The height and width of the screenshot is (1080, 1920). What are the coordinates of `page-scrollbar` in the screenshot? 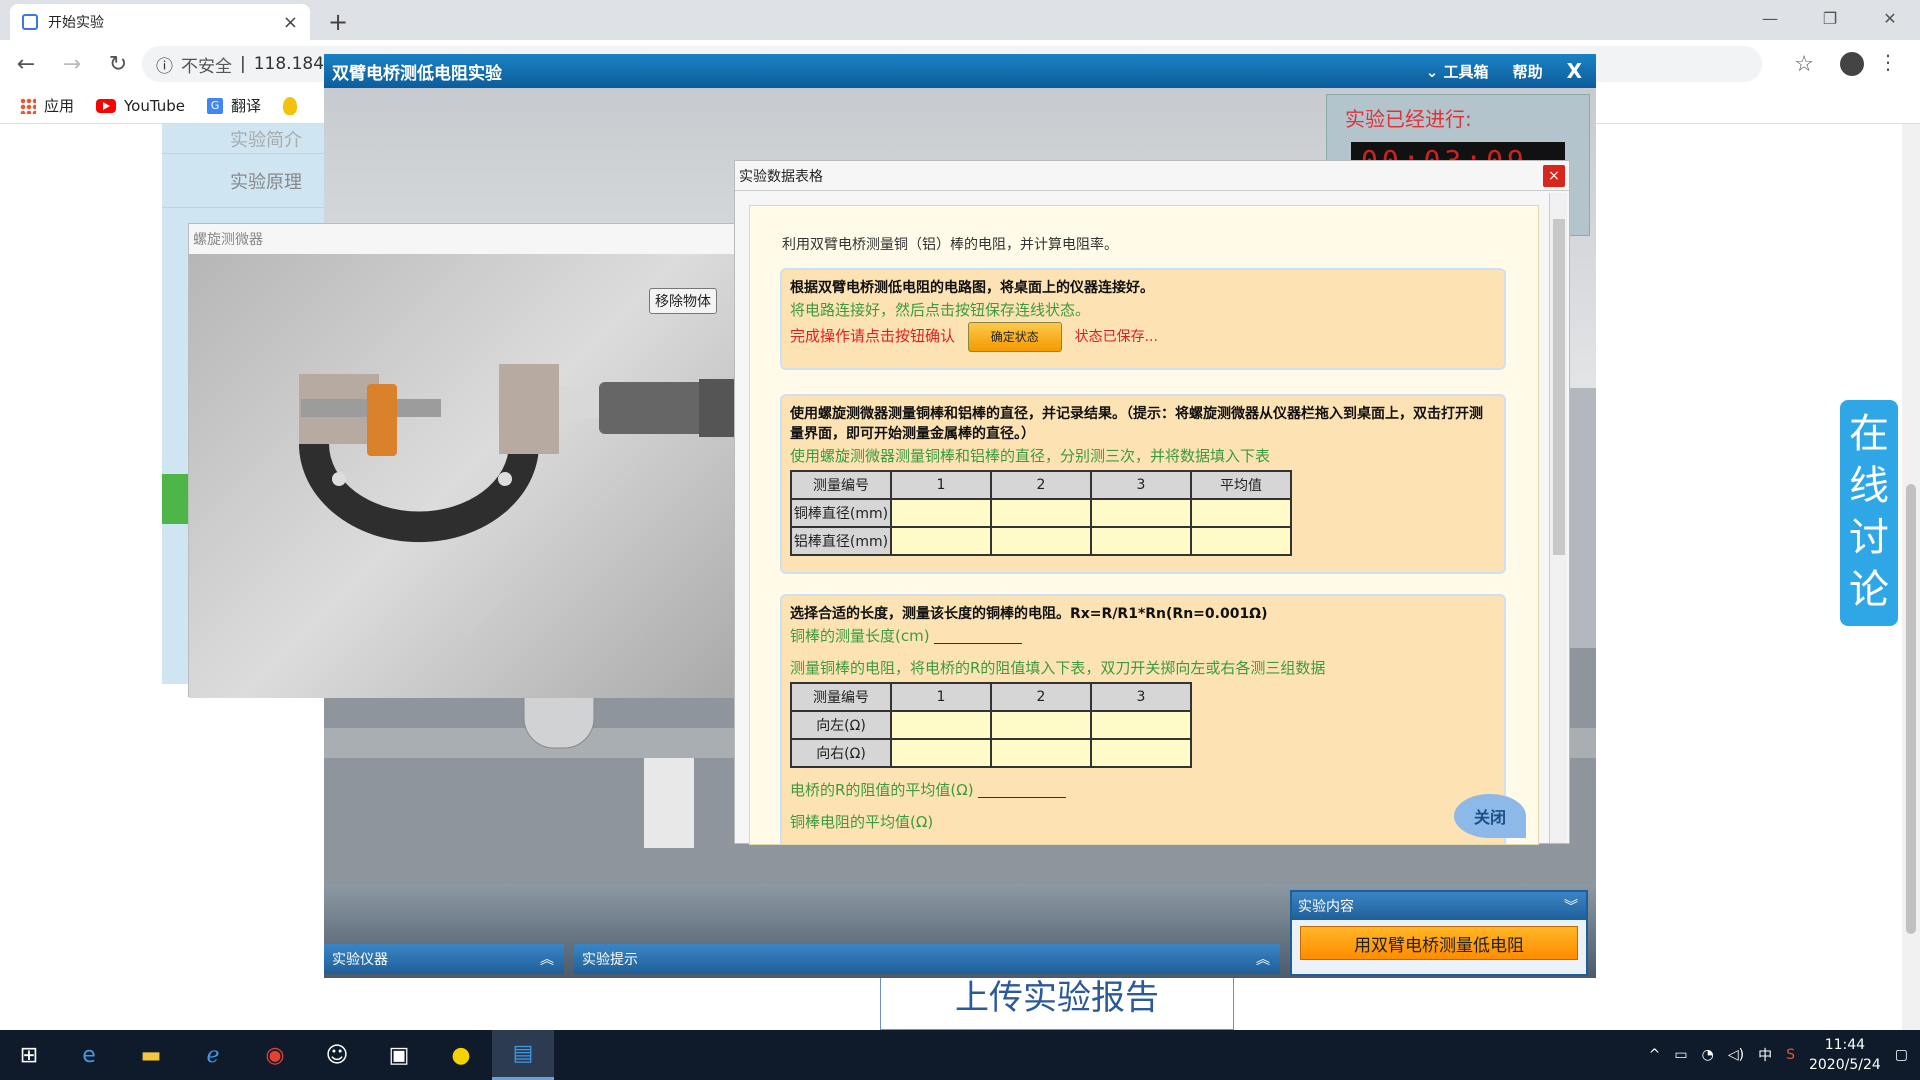 It's located at (1911, 577).